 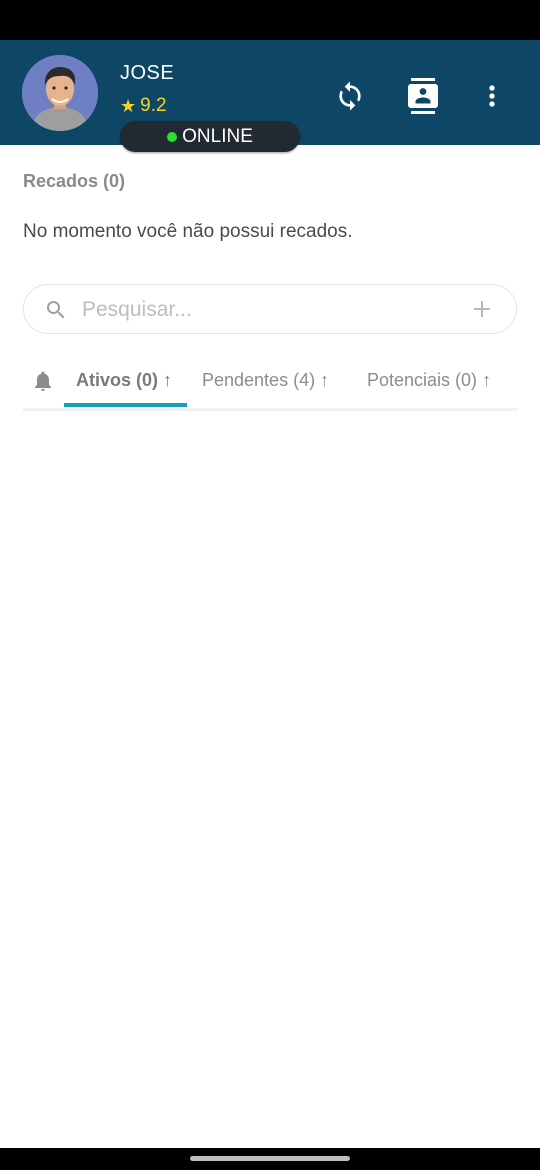 What do you see at coordinates (125, 405) in the screenshot?
I see `active-tab-indicator` at bounding box center [125, 405].